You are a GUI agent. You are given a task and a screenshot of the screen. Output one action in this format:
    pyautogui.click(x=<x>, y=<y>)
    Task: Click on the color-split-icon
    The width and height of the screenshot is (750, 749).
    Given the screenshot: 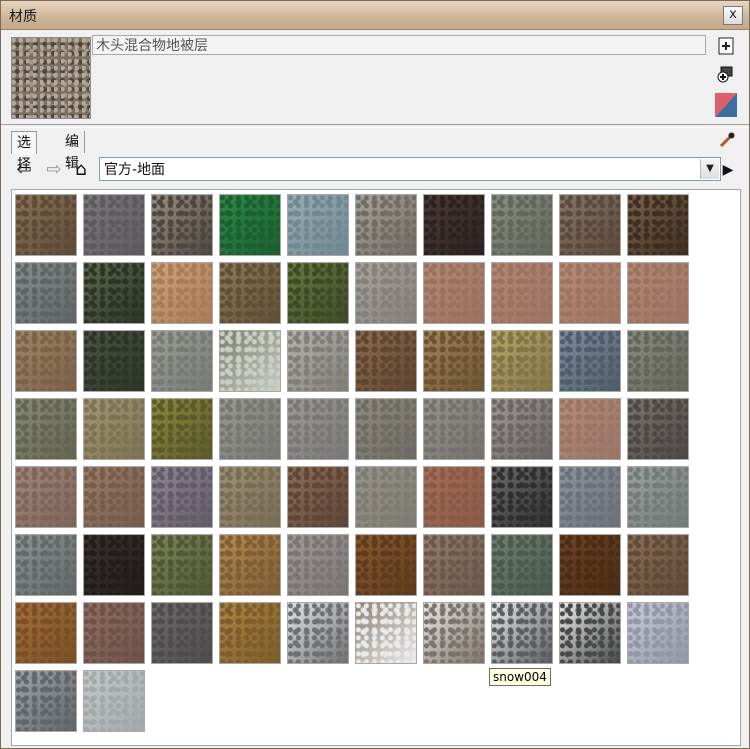 What is the action you would take?
    pyautogui.click(x=726, y=105)
    